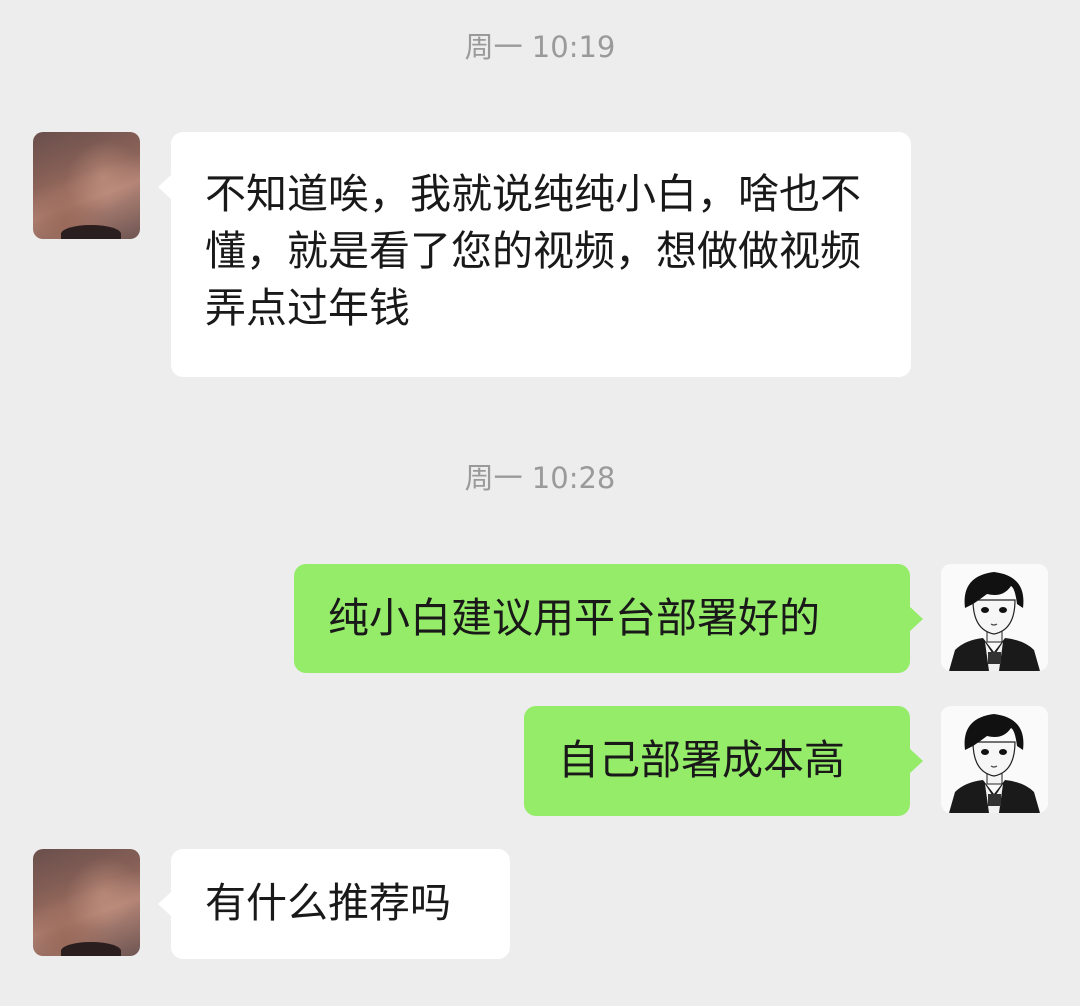 This screenshot has width=1080, height=1006. I want to click on timestamp: 周一 10:19, so click(540, 47).